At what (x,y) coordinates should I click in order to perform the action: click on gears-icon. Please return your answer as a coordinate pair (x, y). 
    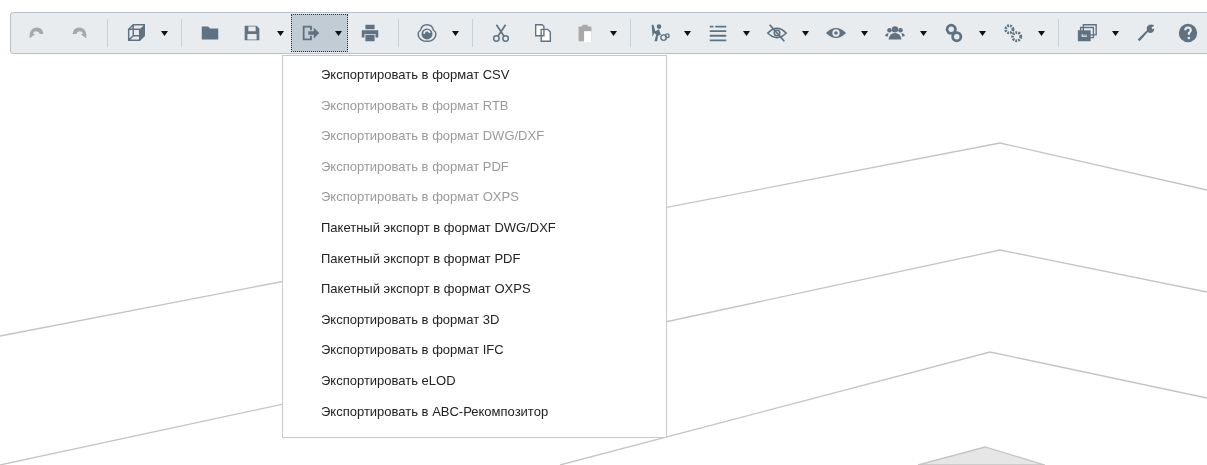
    Looking at the image, I should click on (1013, 33).